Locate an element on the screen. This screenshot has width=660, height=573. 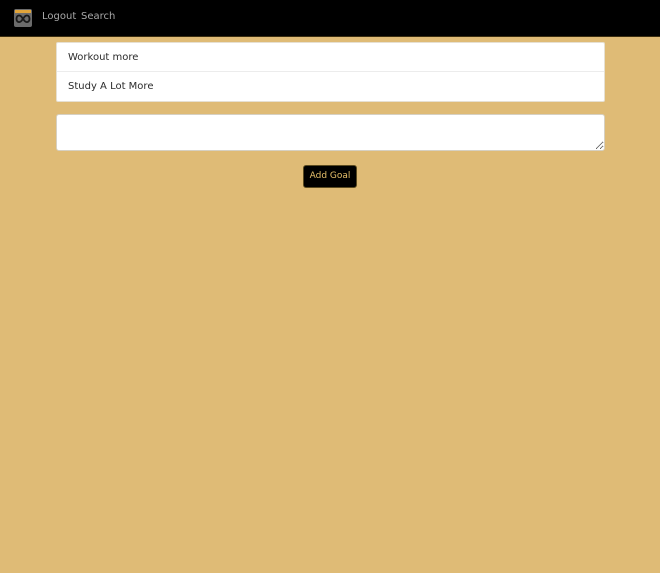
add-goal-button: Add Goal is located at coordinates (330, 176).